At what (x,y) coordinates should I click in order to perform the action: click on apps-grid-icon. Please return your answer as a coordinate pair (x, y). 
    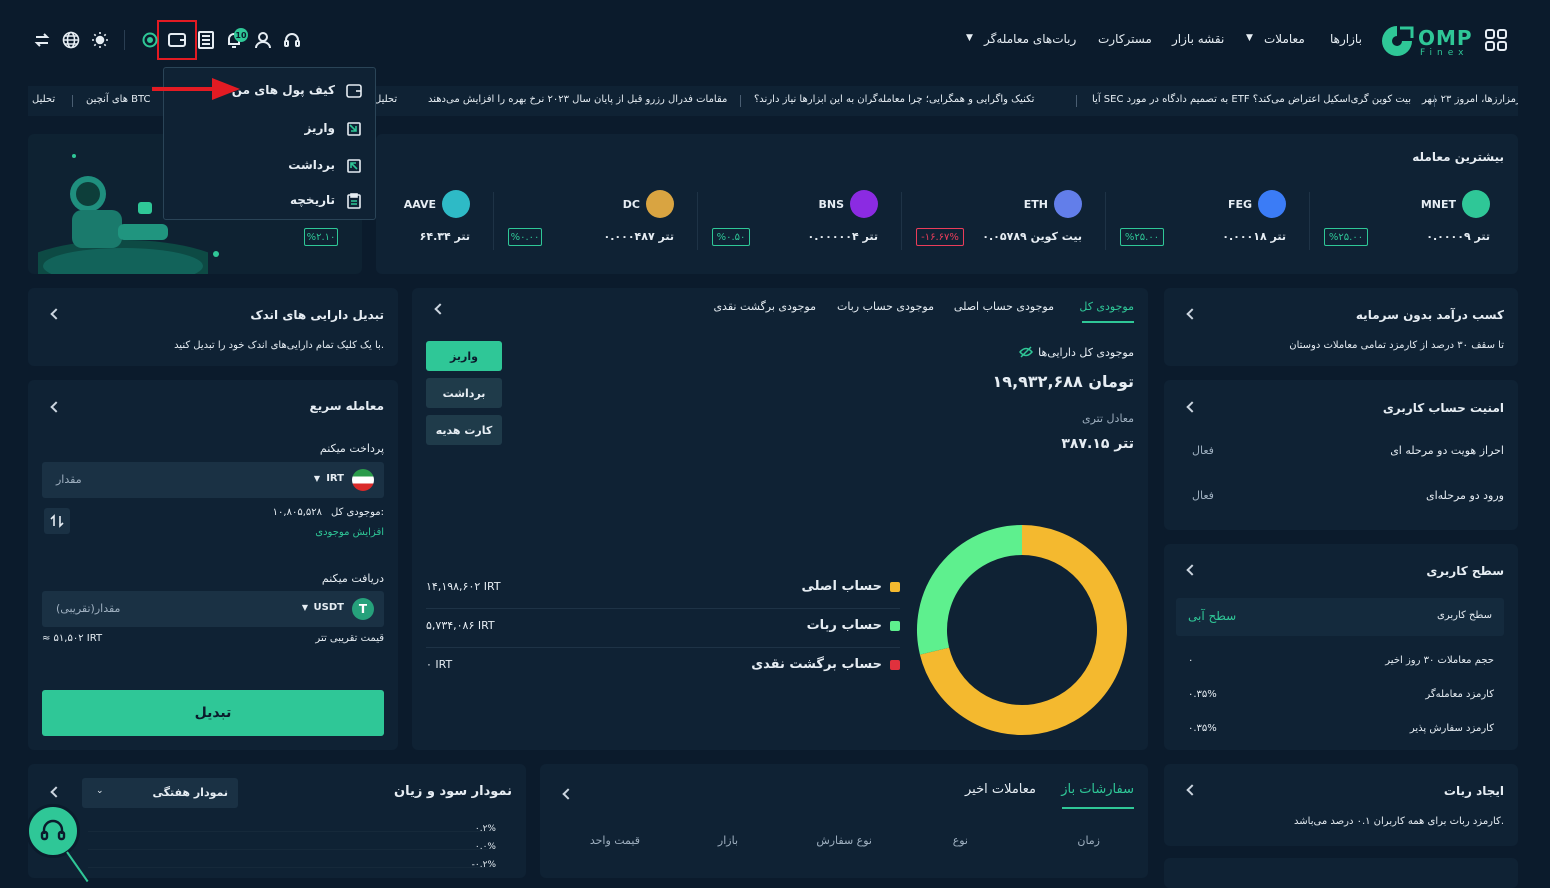
    Looking at the image, I should click on (1496, 40).